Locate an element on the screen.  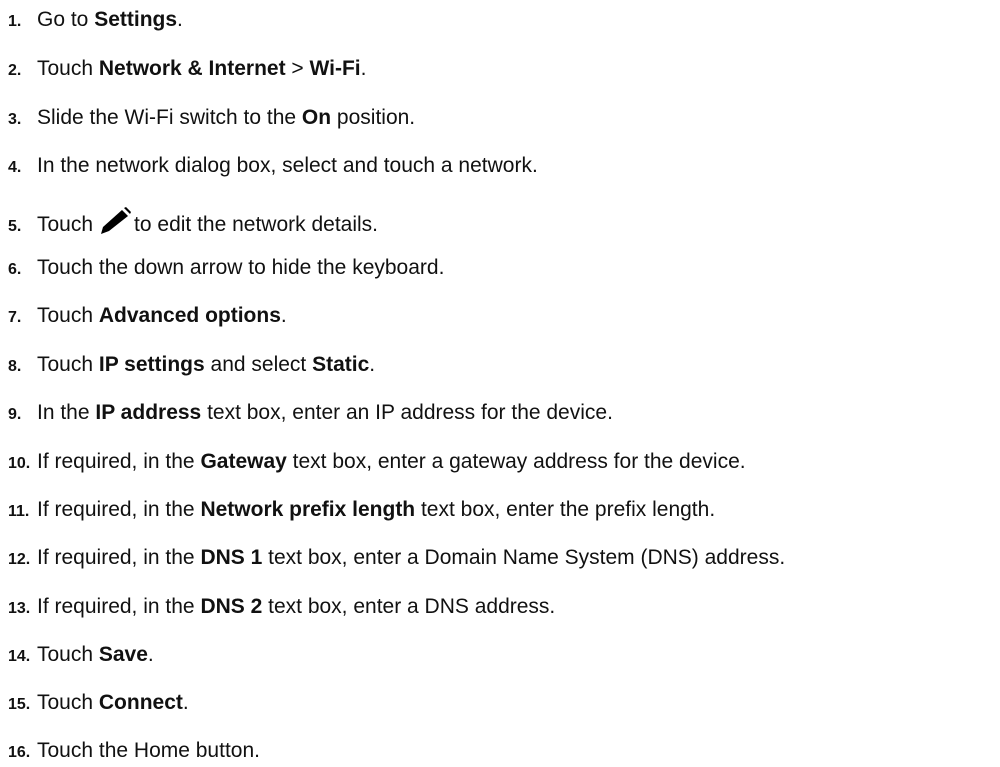
step-2: 2. Touch Network & Internet > Wi-Fi. is located at coordinates (187, 70).